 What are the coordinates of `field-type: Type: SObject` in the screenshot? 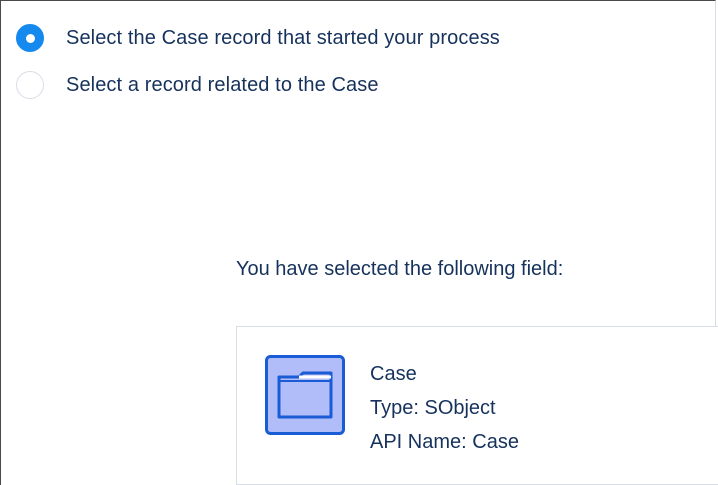 It's located at (433, 408).